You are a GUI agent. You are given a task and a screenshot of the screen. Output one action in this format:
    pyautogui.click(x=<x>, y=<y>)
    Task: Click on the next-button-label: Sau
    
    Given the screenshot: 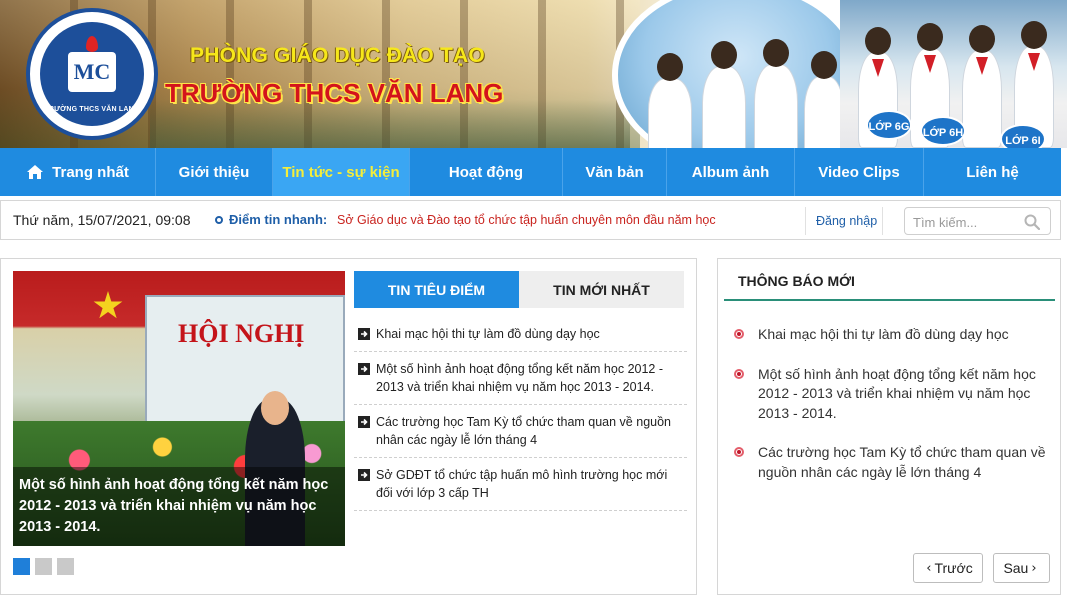 What is the action you would take?
    pyautogui.click(x=1016, y=568)
    